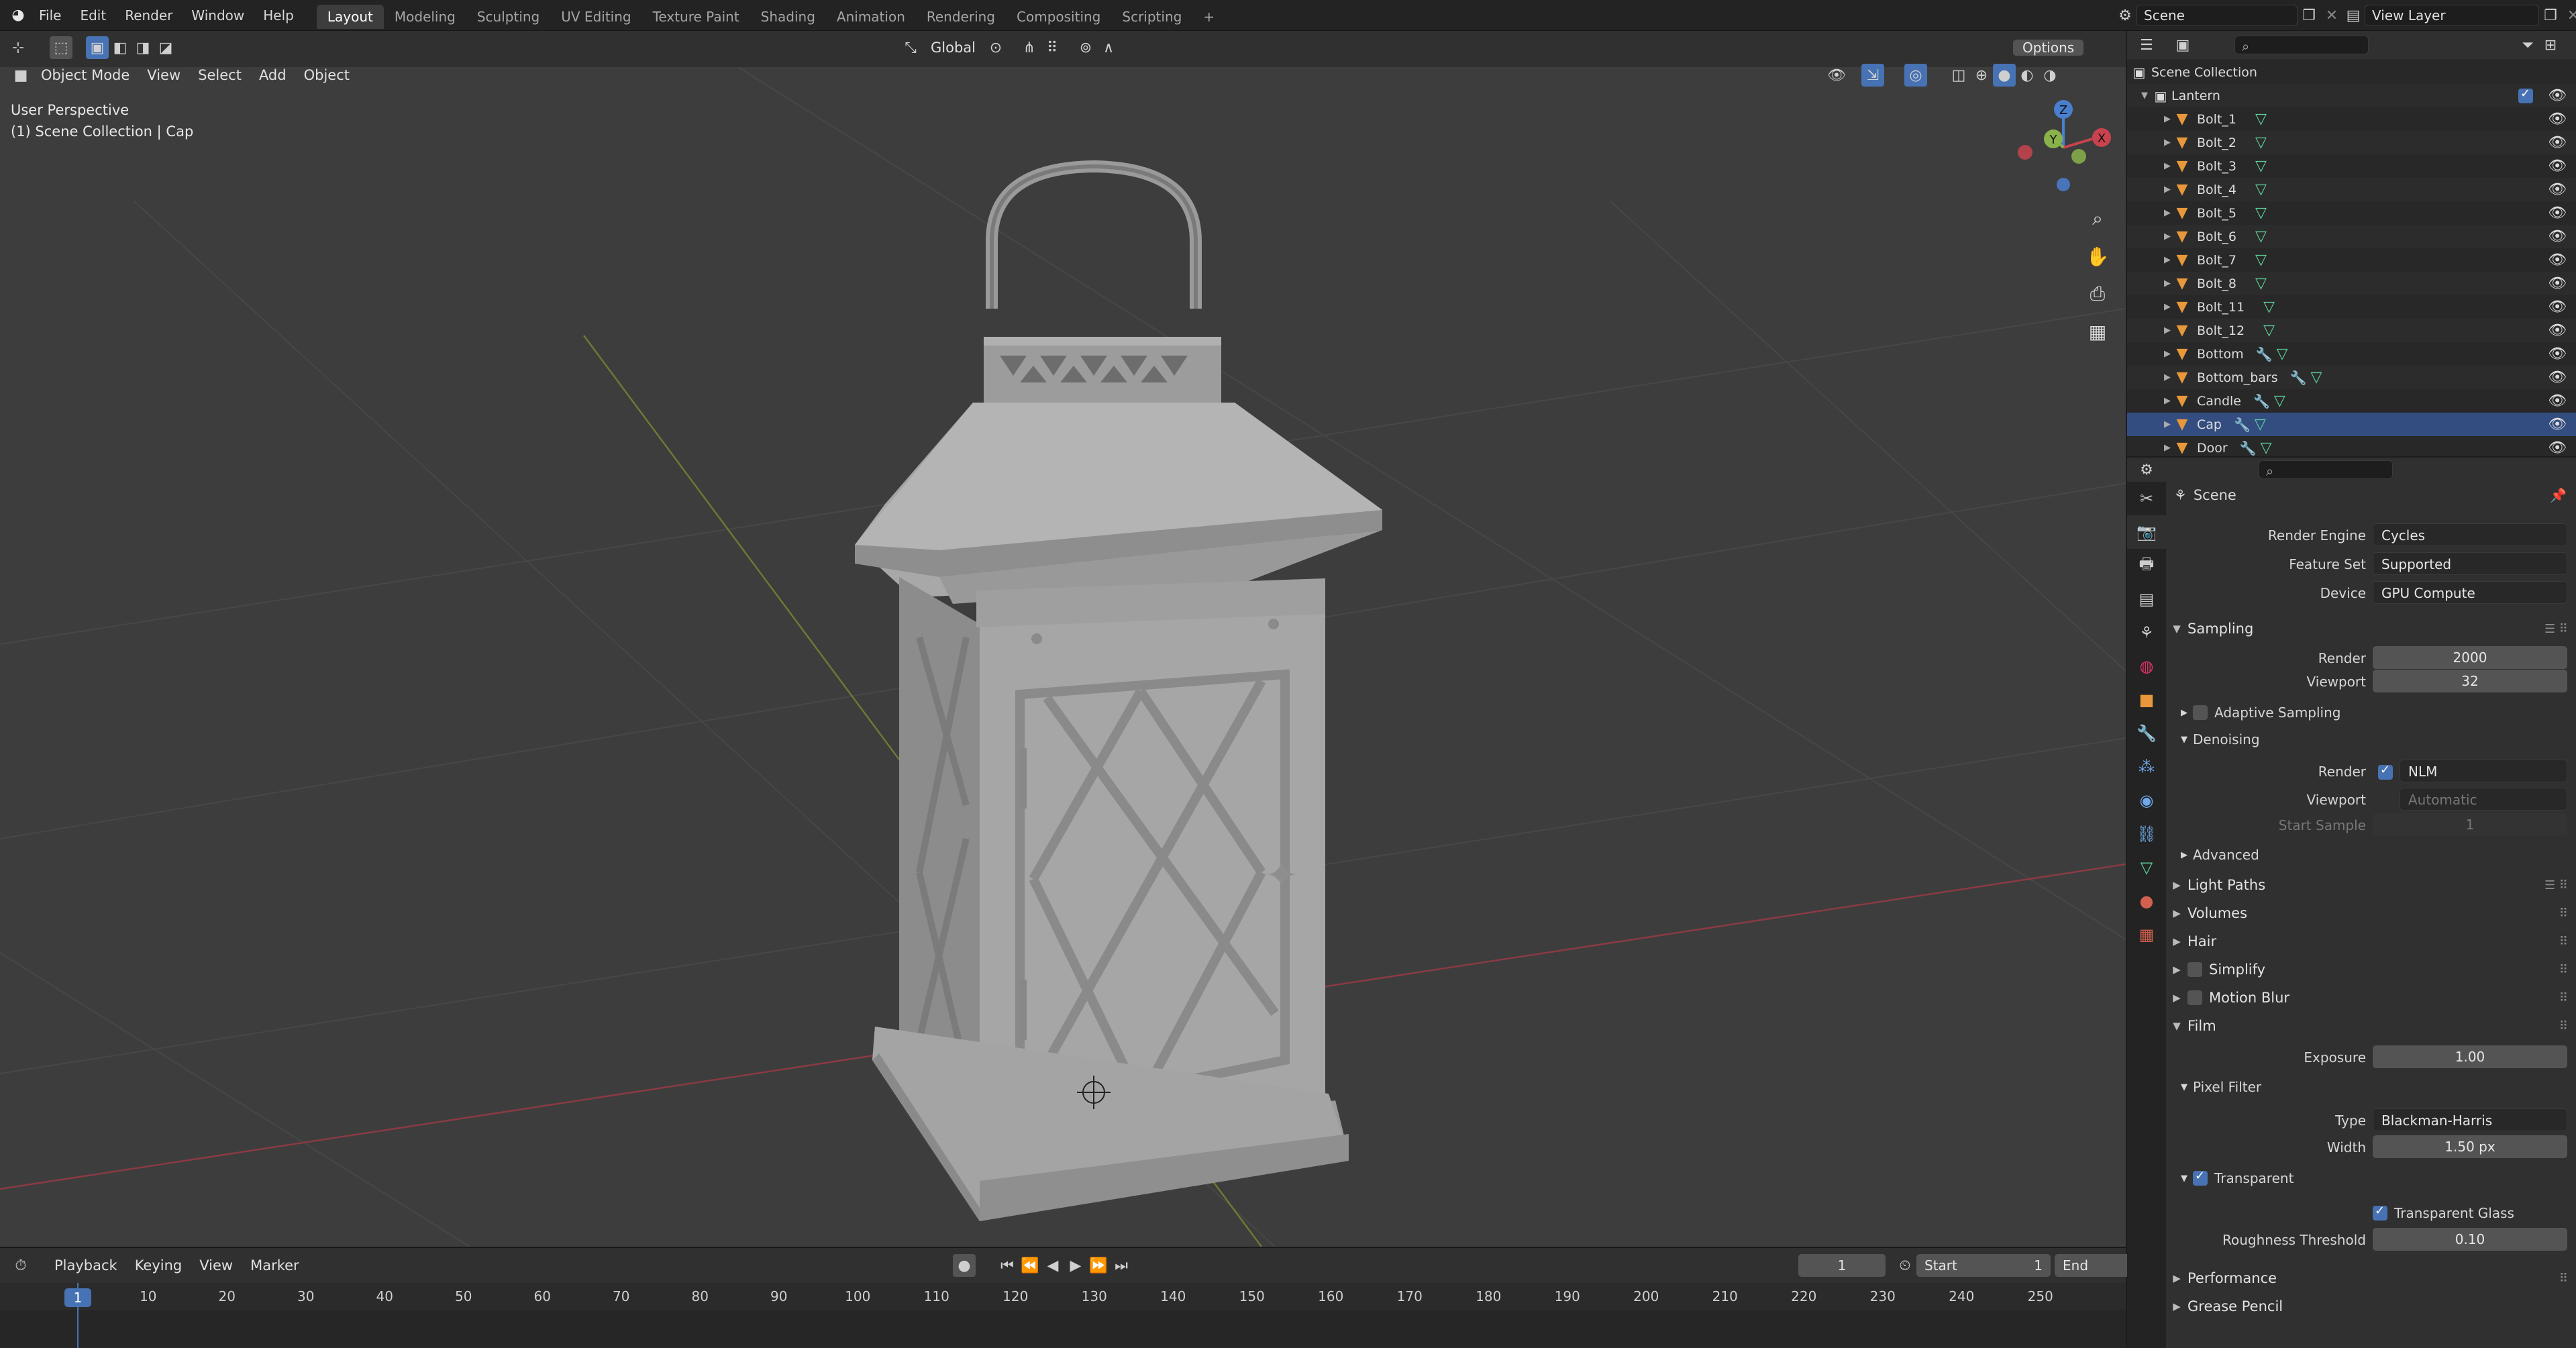 The image size is (2576, 1348). I want to click on outliner-search-input: ⌕, so click(2301, 45).